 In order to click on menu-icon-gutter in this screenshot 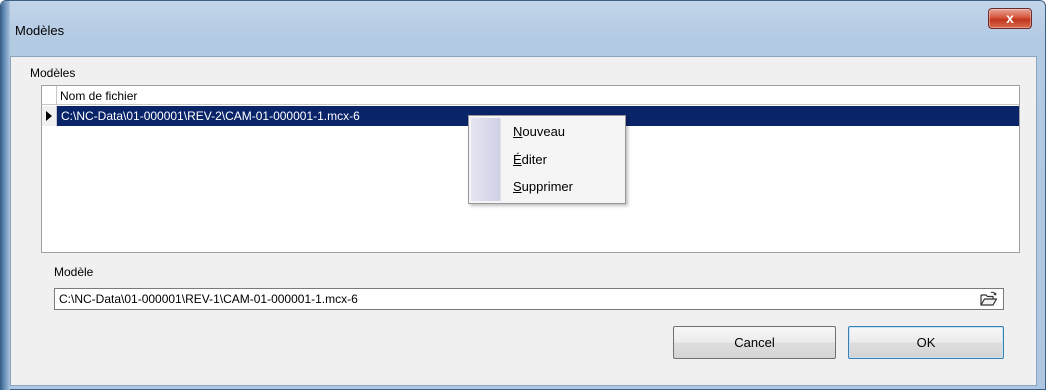, I will do `click(486, 159)`.